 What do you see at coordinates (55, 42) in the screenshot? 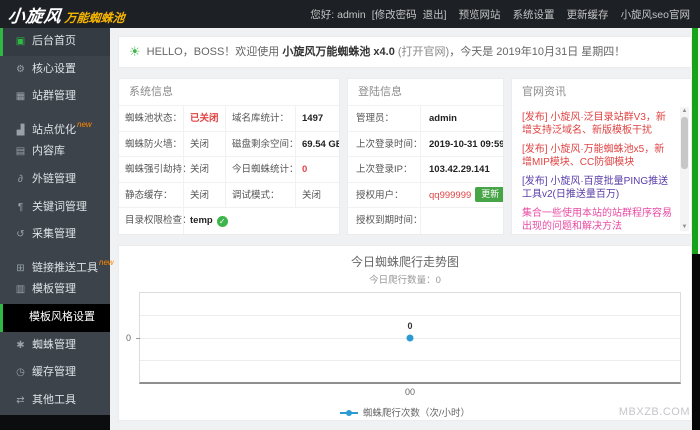
I see `sidebar-item-dashboard: ▣ 后台首页` at bounding box center [55, 42].